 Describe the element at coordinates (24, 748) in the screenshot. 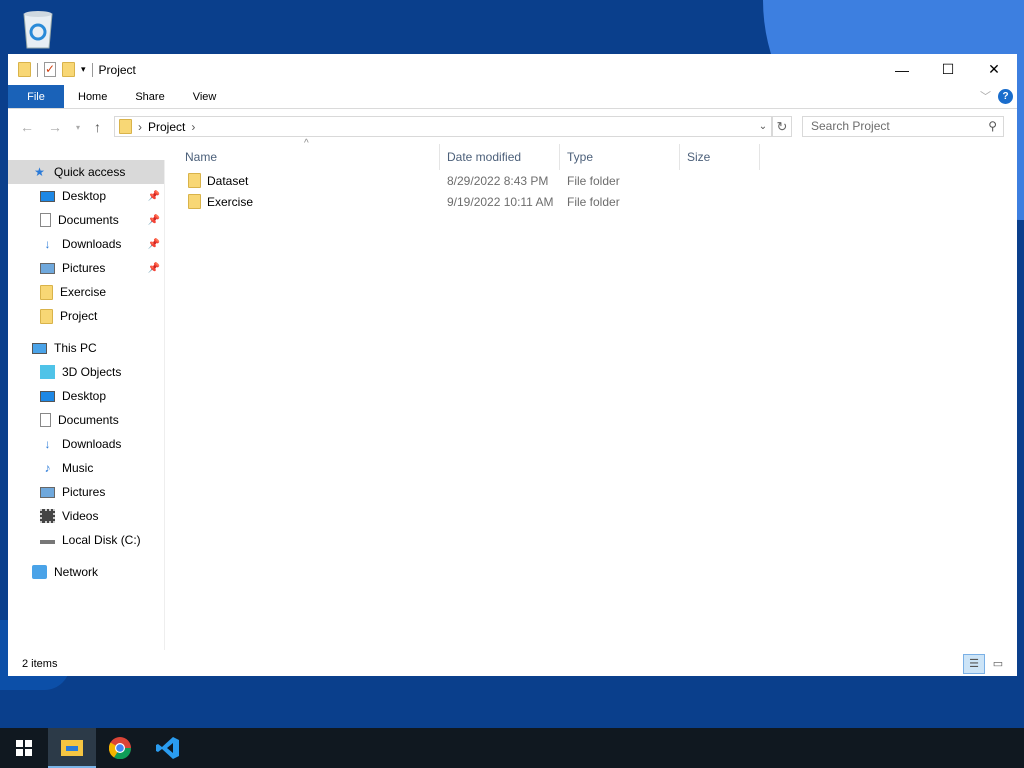

I see `start-button` at that location.